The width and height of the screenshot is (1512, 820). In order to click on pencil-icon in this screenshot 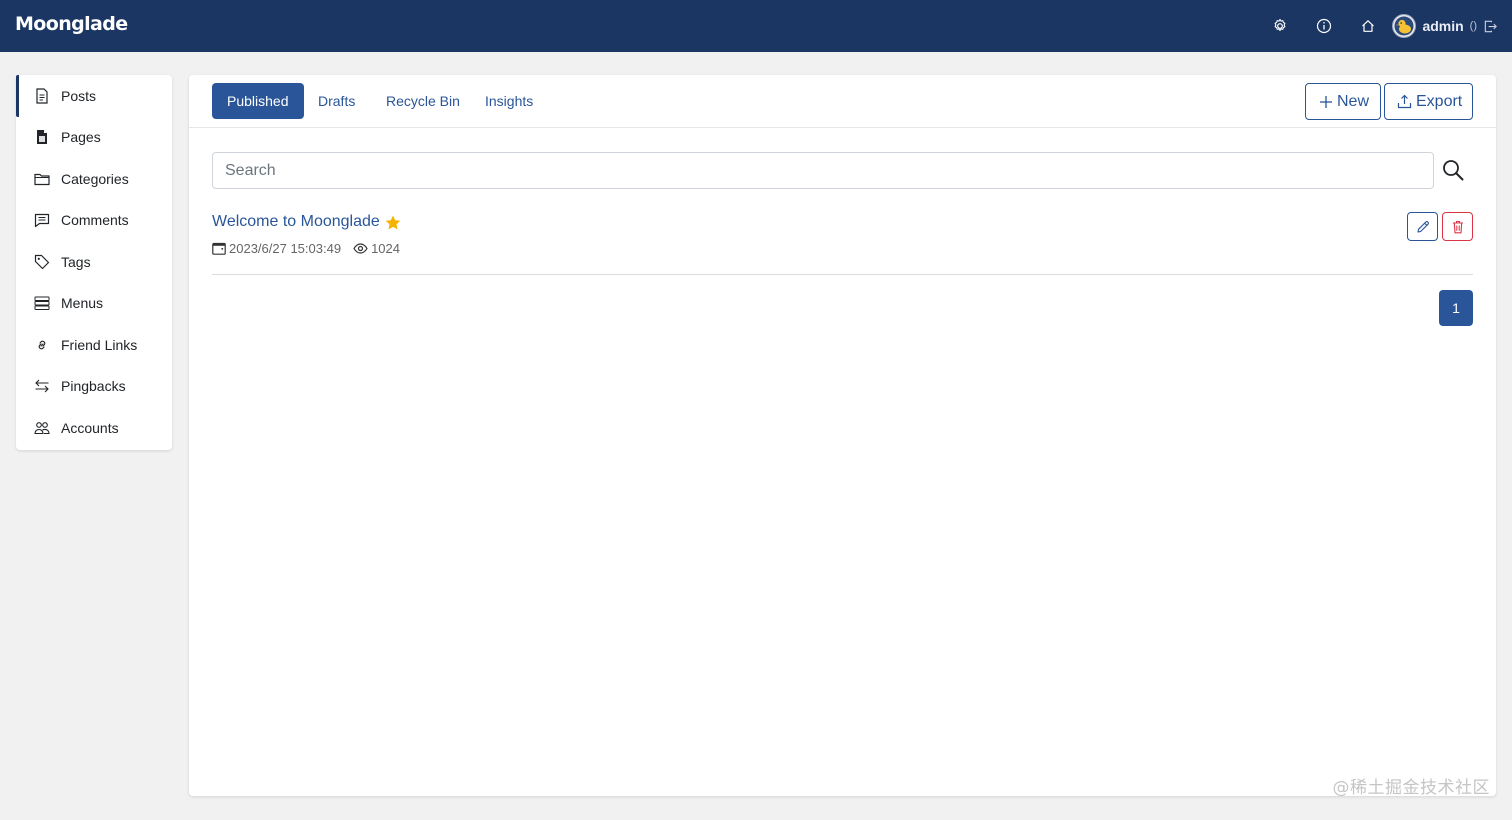, I will do `click(1422, 226)`.